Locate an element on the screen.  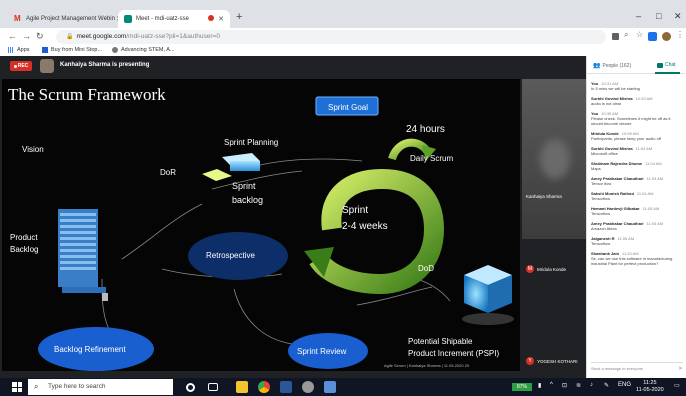
tab-meet: Meet - mdi-uatz-sse ✕ is located at coordinates (174, 19).